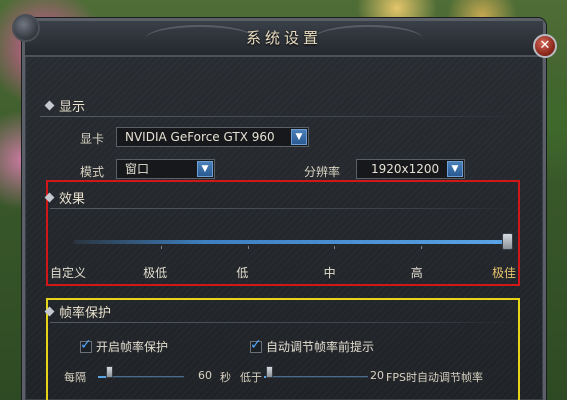 The height and width of the screenshot is (400, 567). What do you see at coordinates (165, 169) in the screenshot?
I see `mode-dropdown: 窗口 ▼` at bounding box center [165, 169].